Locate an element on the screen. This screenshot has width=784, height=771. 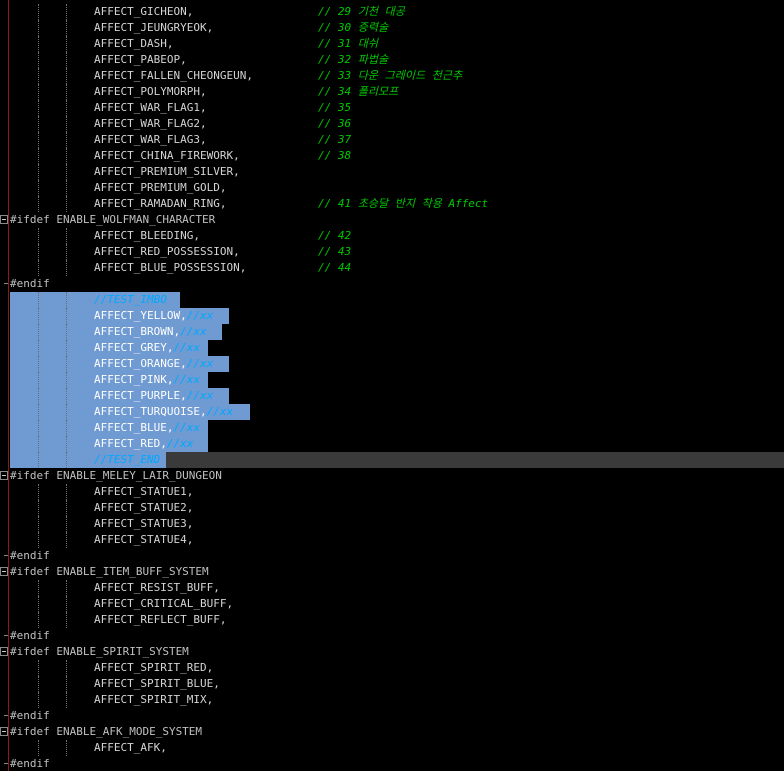
code-line: AFFECT_JEUNGRYEOK, // 30 증력술 is located at coordinates (392, 28).